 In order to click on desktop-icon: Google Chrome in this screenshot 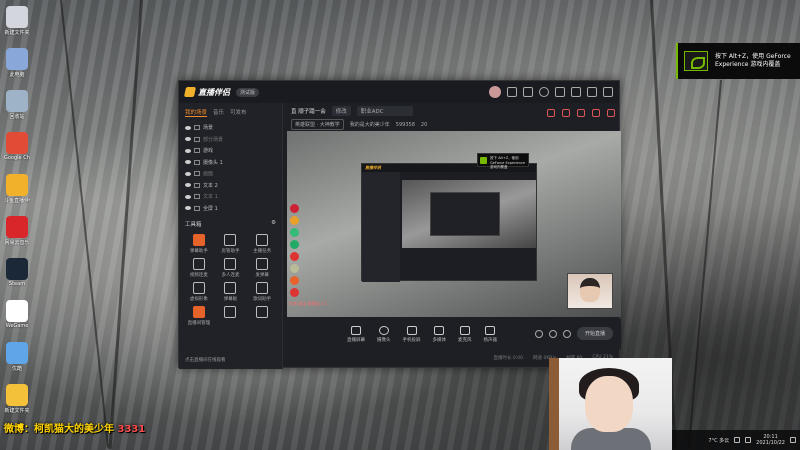, I will do `click(17, 146)`.